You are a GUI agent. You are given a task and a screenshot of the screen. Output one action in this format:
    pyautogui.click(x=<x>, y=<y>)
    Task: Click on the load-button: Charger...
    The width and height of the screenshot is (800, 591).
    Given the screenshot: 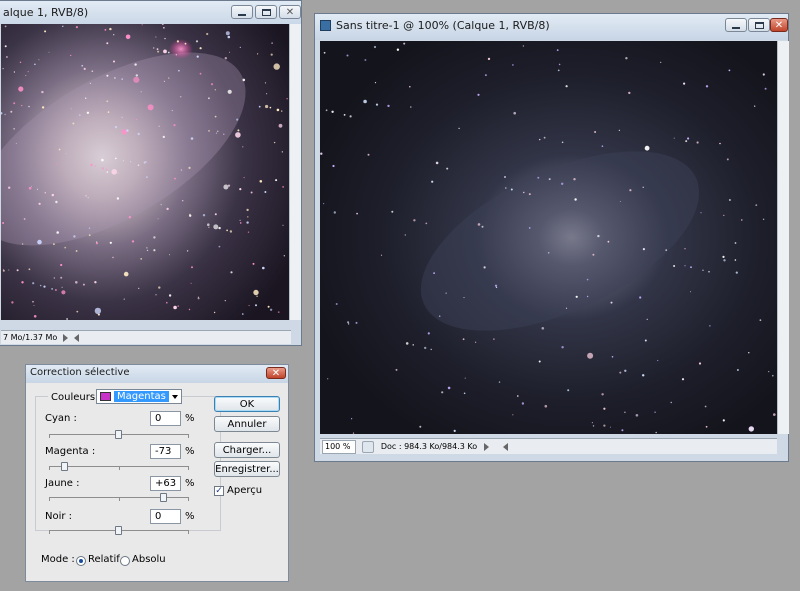 What is the action you would take?
    pyautogui.click(x=247, y=450)
    